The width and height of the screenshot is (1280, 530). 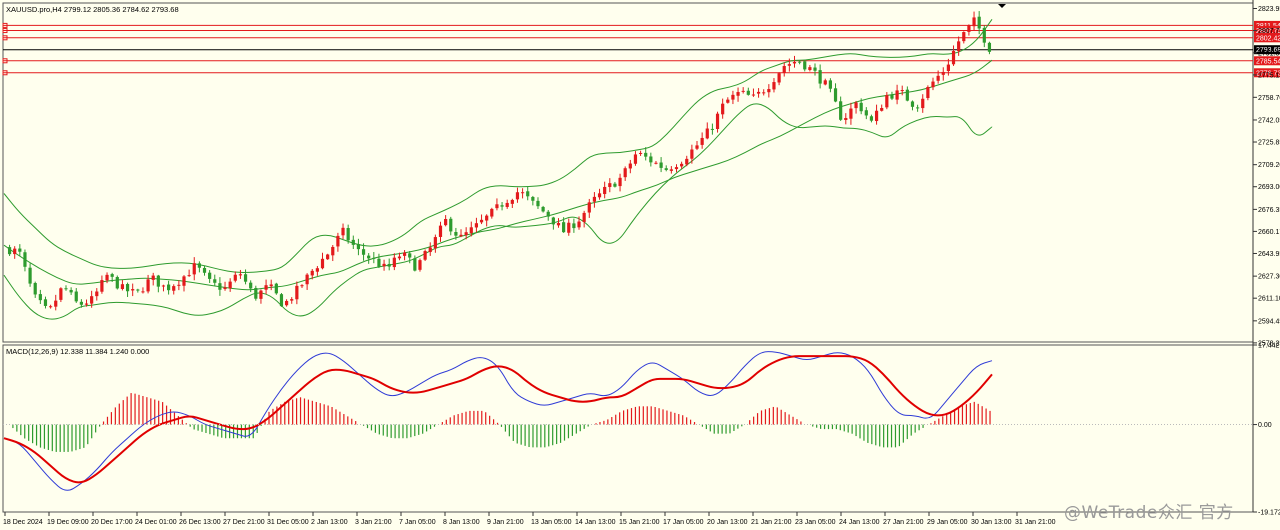 What do you see at coordinates (1269, 321) in the screenshot?
I see `price-axis-label: 2594.45` at bounding box center [1269, 321].